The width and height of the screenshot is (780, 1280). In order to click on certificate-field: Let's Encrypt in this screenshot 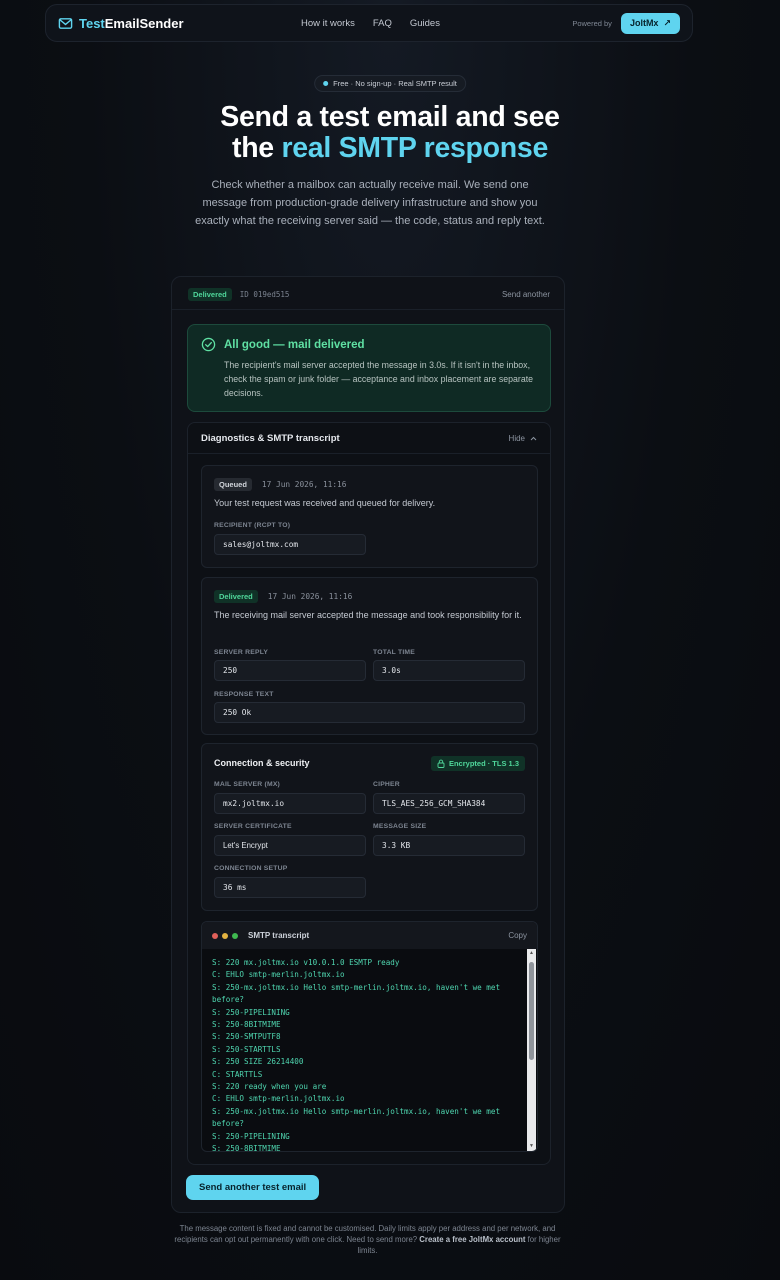, I will do `click(290, 845)`.